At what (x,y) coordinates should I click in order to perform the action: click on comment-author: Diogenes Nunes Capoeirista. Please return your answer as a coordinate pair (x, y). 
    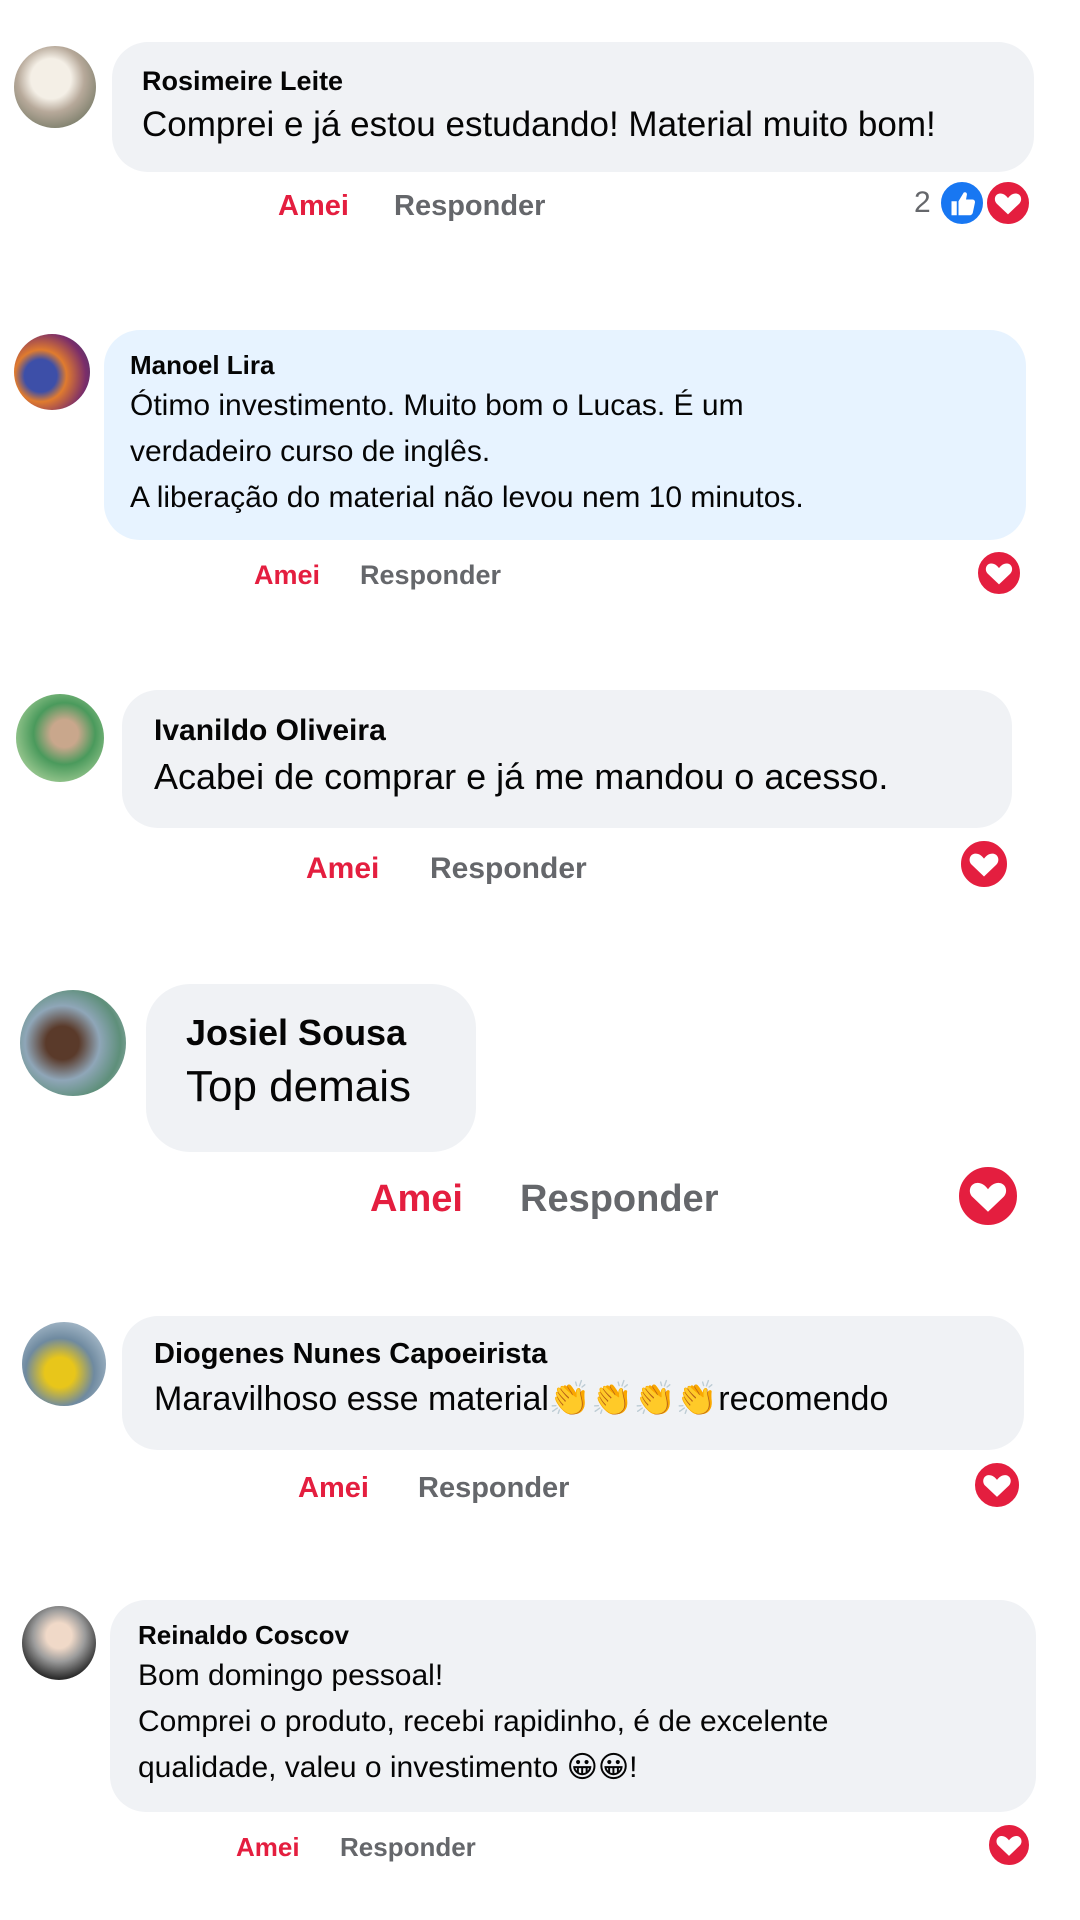
    Looking at the image, I should click on (573, 1354).